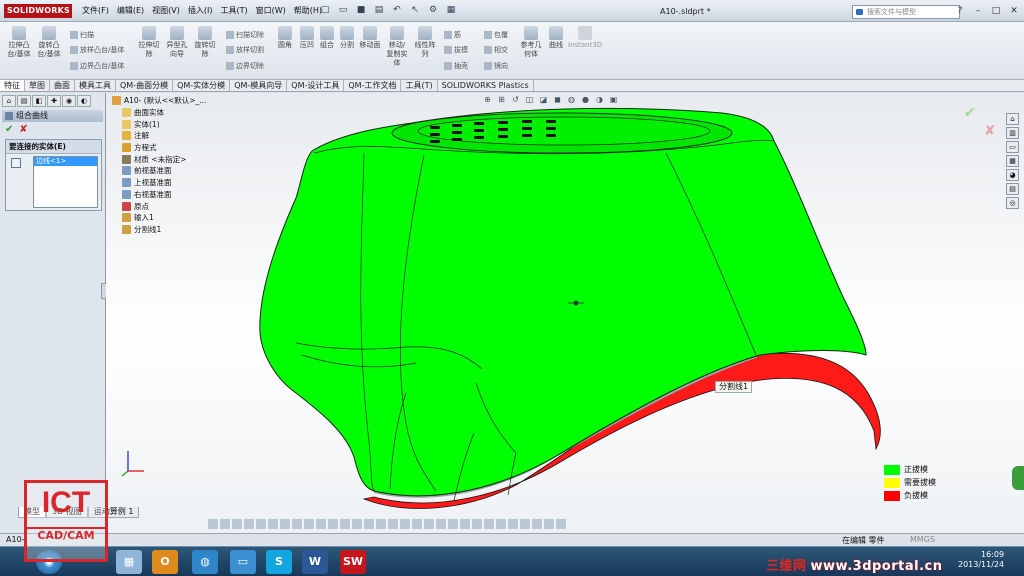  Describe the element at coordinates (996, 11) in the screenshot. I see `maximize-icon: □` at that location.